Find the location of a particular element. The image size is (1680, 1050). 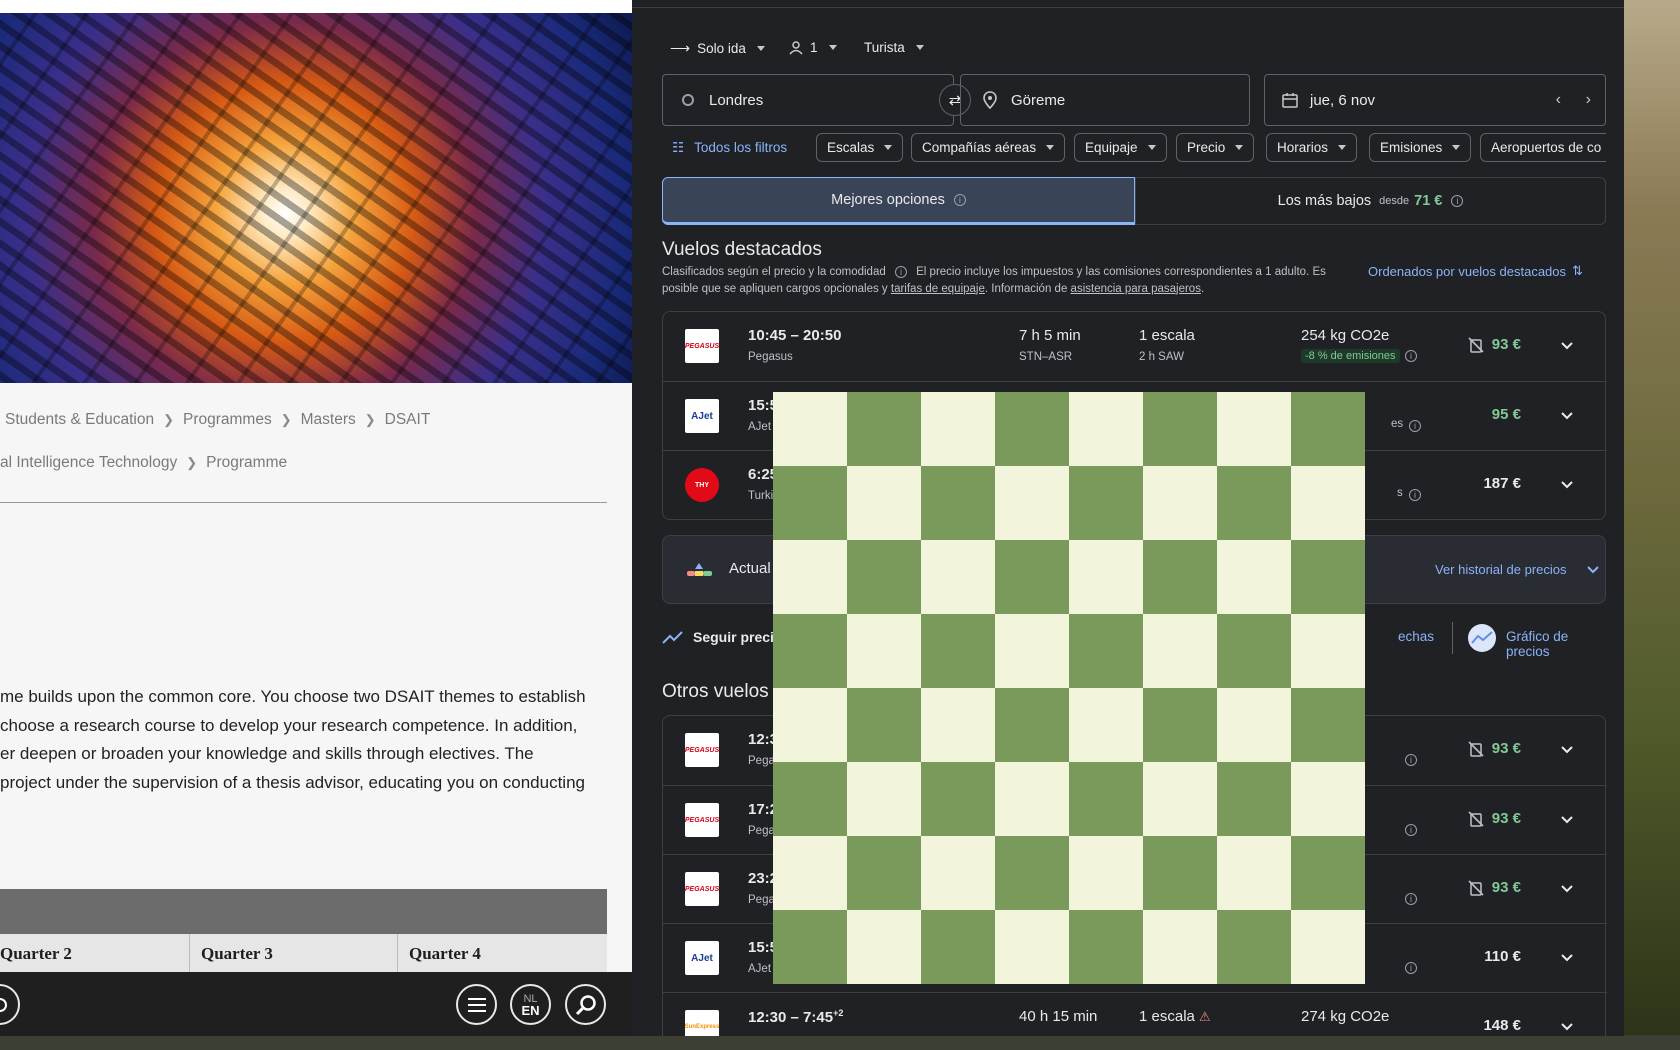

filter-emissions: Emisiones is located at coordinates (1420, 147).